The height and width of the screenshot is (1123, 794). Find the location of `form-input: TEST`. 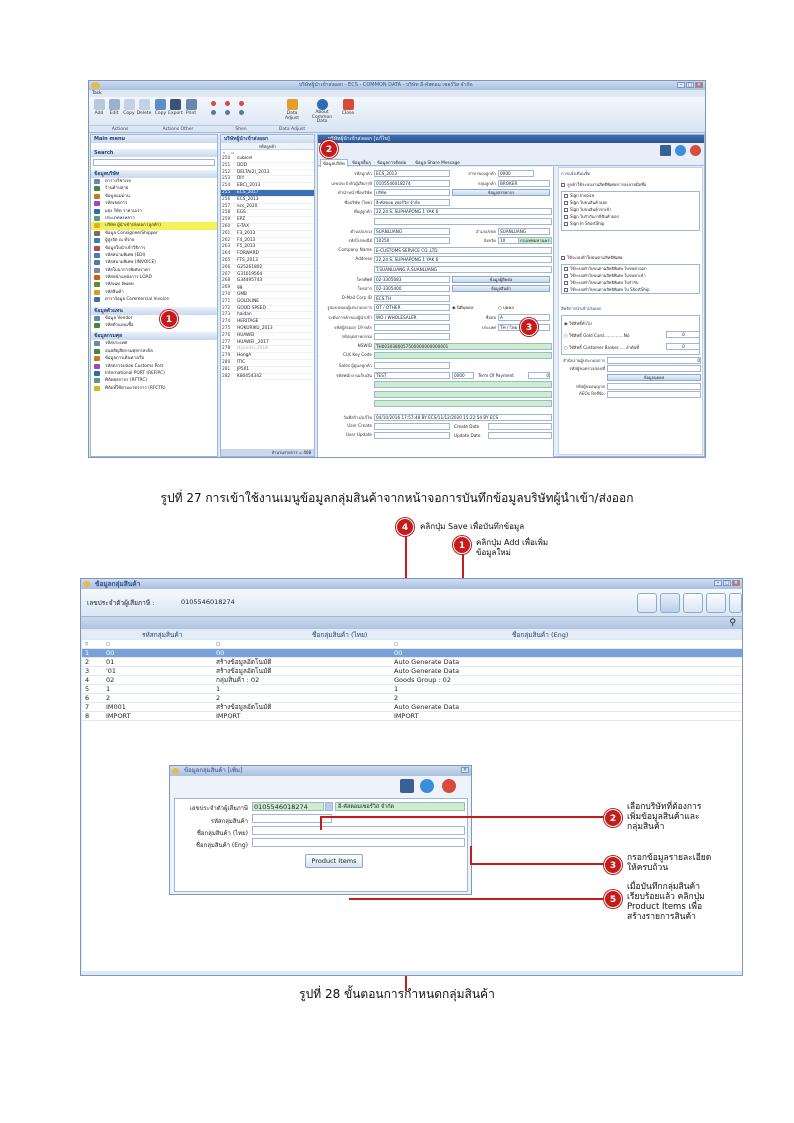

form-input: TEST is located at coordinates (412, 375).